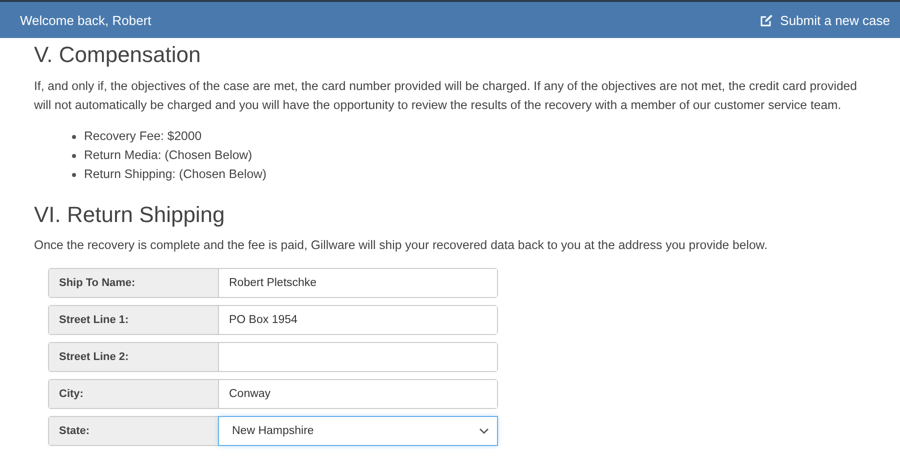  Describe the element at coordinates (825, 20) in the screenshot. I see `submit-case-link: Submit a new case` at that location.